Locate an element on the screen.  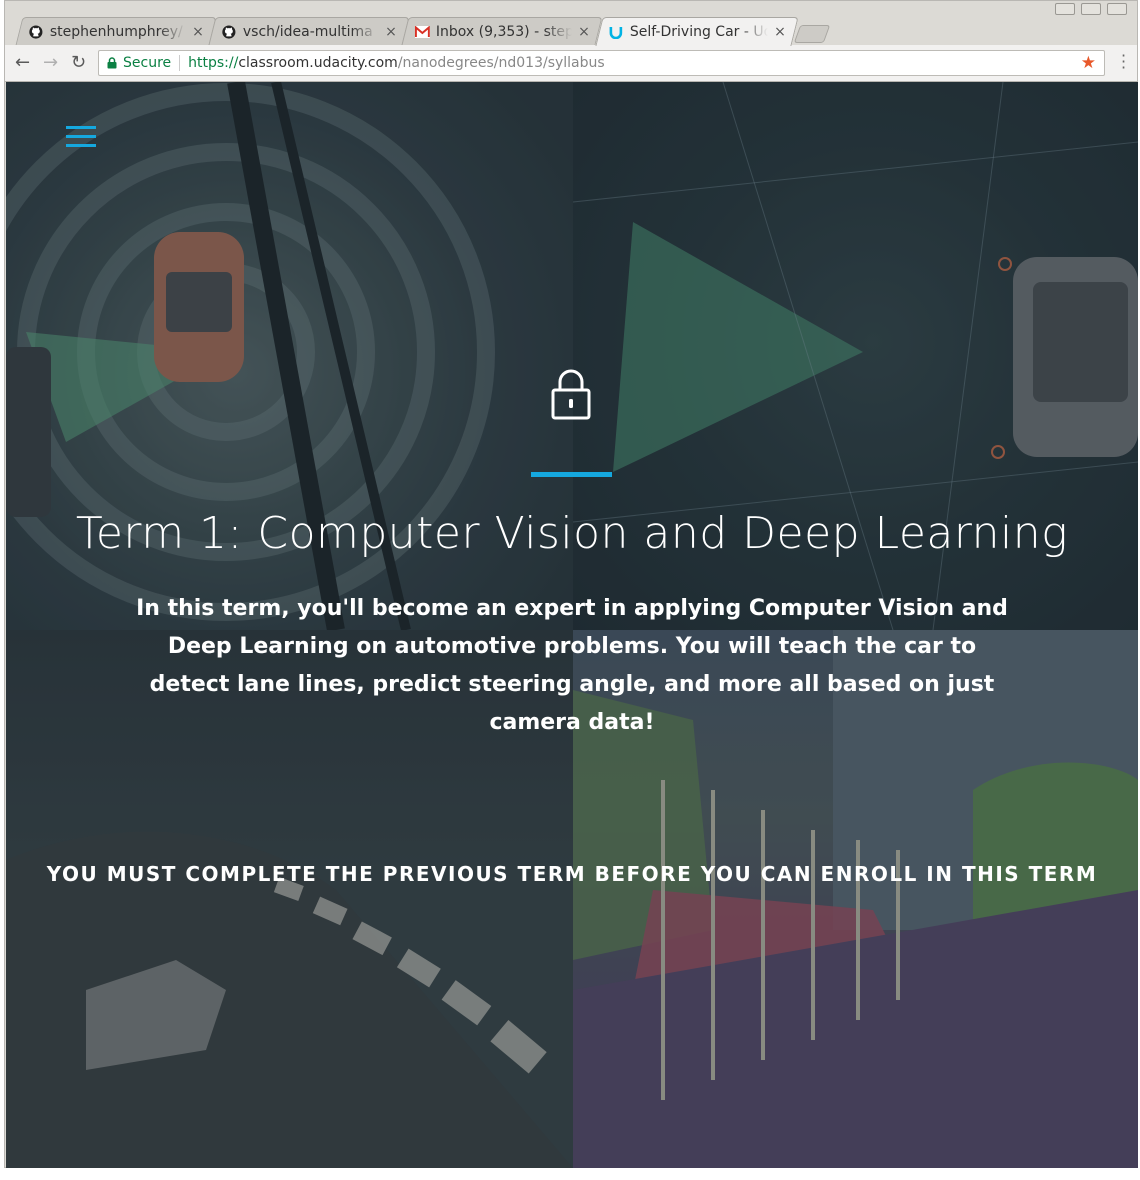
window-controls is located at coordinates (1091, 9).